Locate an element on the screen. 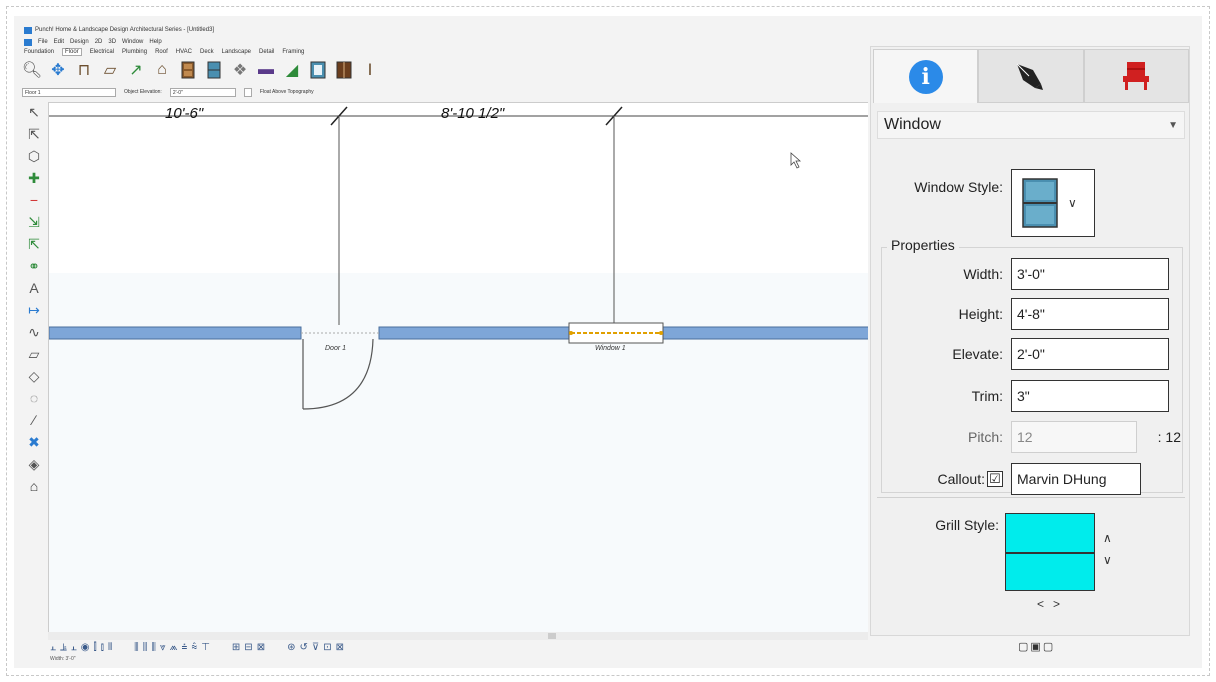 The image size is (1216, 682). tab-style is located at coordinates (1031, 76).